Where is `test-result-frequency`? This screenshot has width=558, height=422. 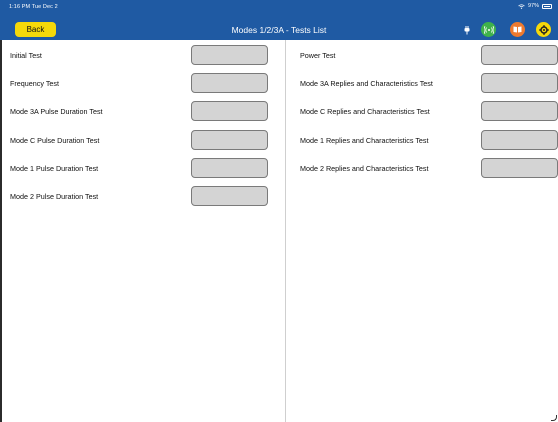
test-result-frequency is located at coordinates (229, 83).